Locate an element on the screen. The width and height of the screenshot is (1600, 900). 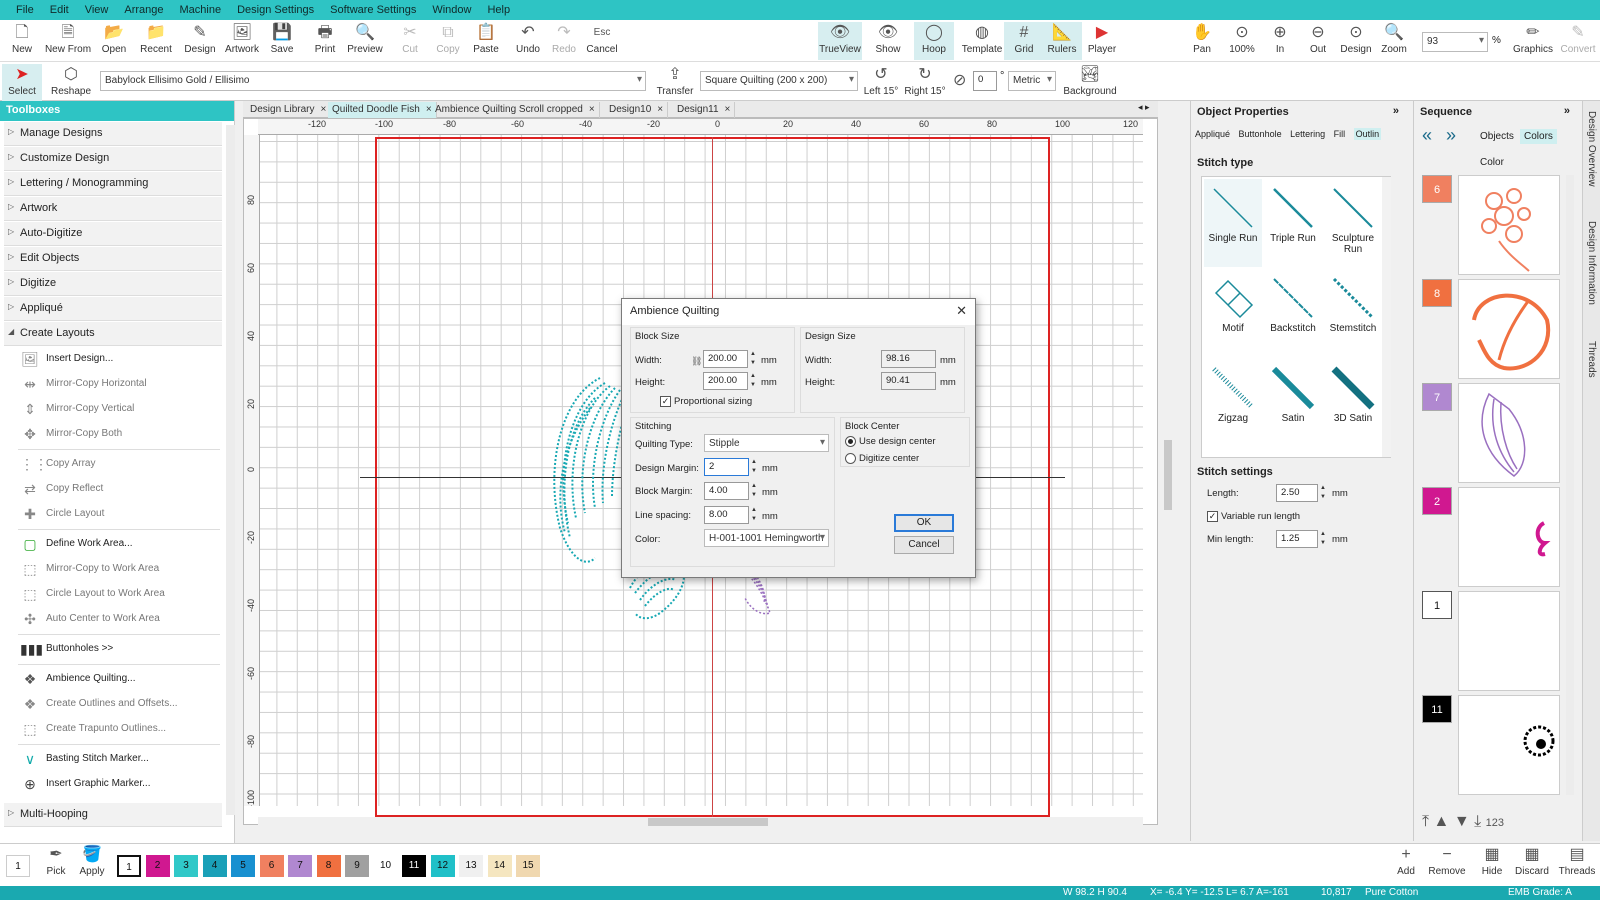
use-design-center-radio is located at coordinates (850, 441).